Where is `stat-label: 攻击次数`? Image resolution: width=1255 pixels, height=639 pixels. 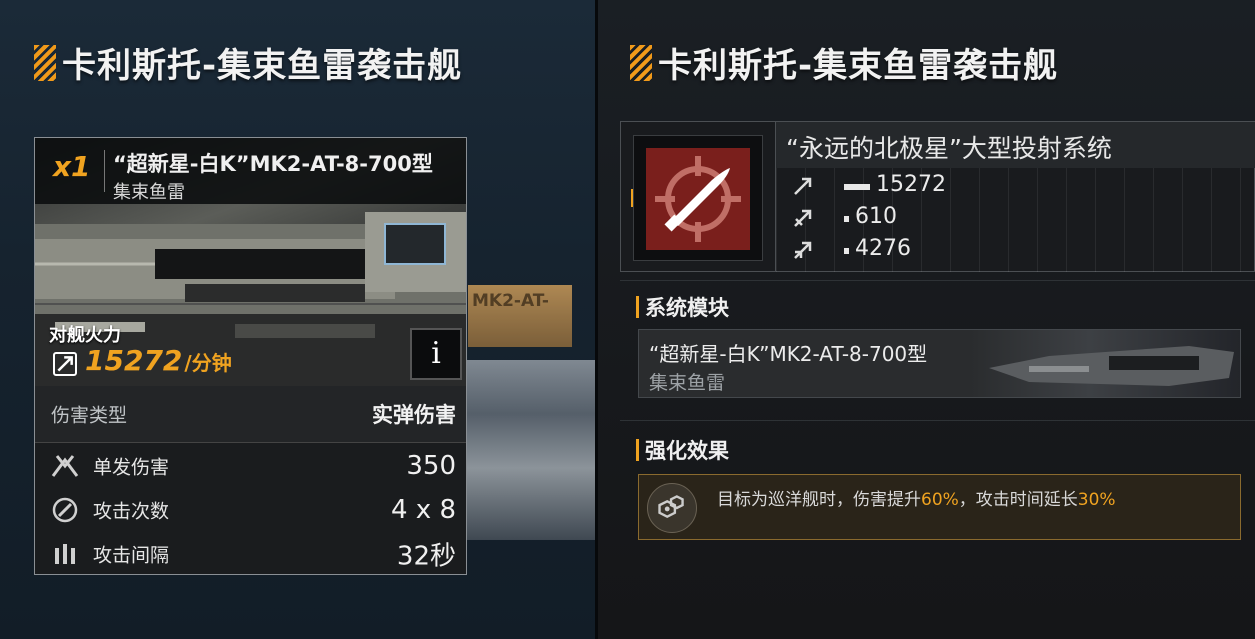
stat-label: 攻击次数 is located at coordinates (131, 511).